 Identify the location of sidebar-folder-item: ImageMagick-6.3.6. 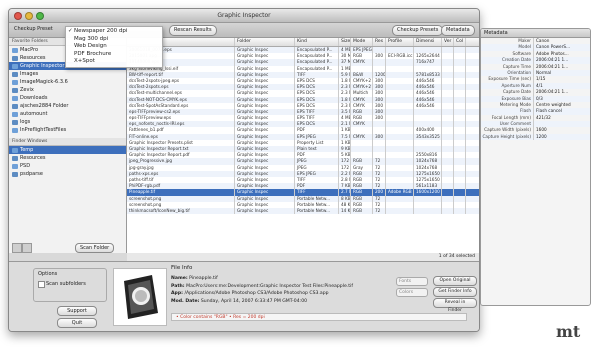
(67, 82).